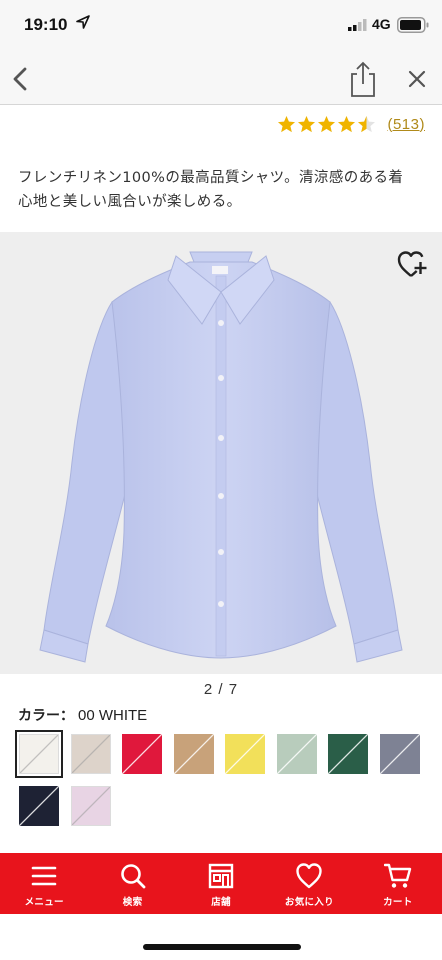 The height and width of the screenshot is (960, 442). What do you see at coordinates (221, 937) in the screenshot?
I see `home-indicator-area` at bounding box center [221, 937].